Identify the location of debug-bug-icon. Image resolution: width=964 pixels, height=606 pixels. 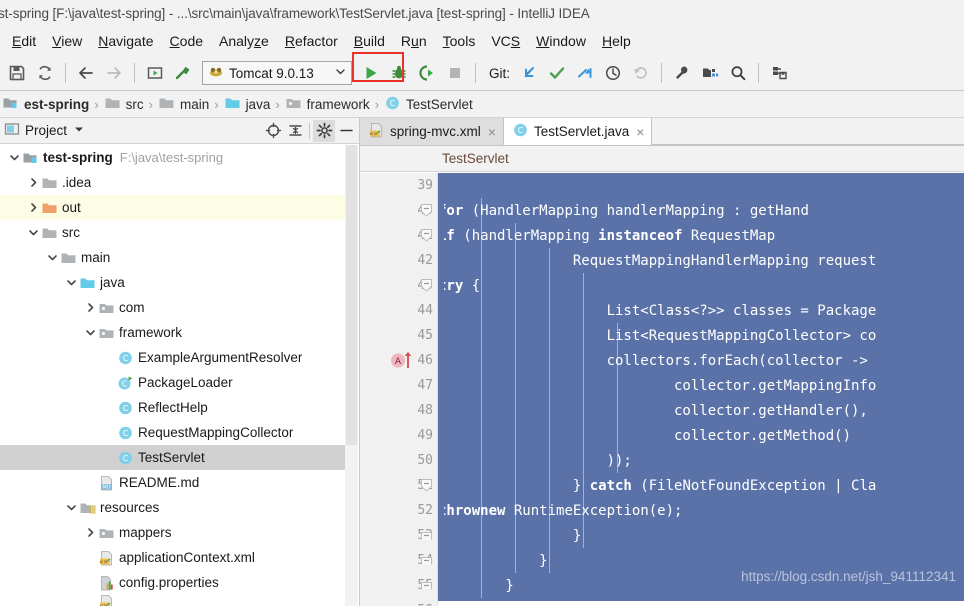
(399, 73).